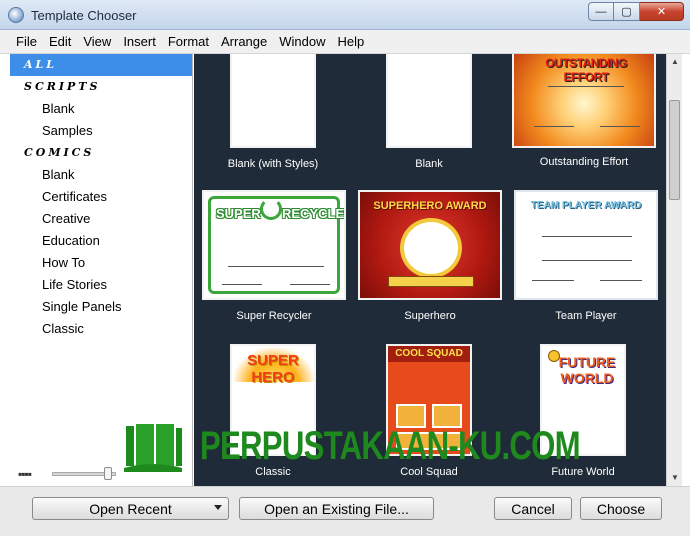 This screenshot has width=690, height=536. What do you see at coordinates (218, 507) in the screenshot?
I see `dropdown-caret-icon` at bounding box center [218, 507].